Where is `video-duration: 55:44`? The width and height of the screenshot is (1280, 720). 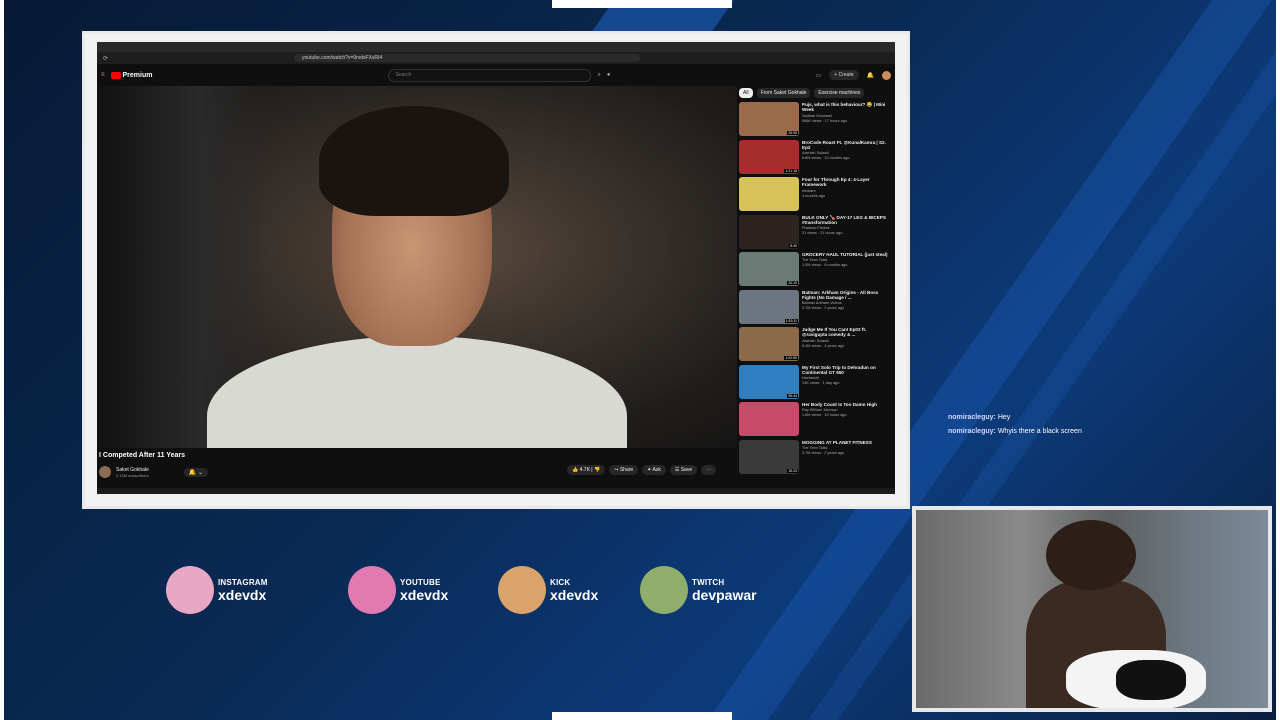 video-duration: 55:44 is located at coordinates (792, 395).